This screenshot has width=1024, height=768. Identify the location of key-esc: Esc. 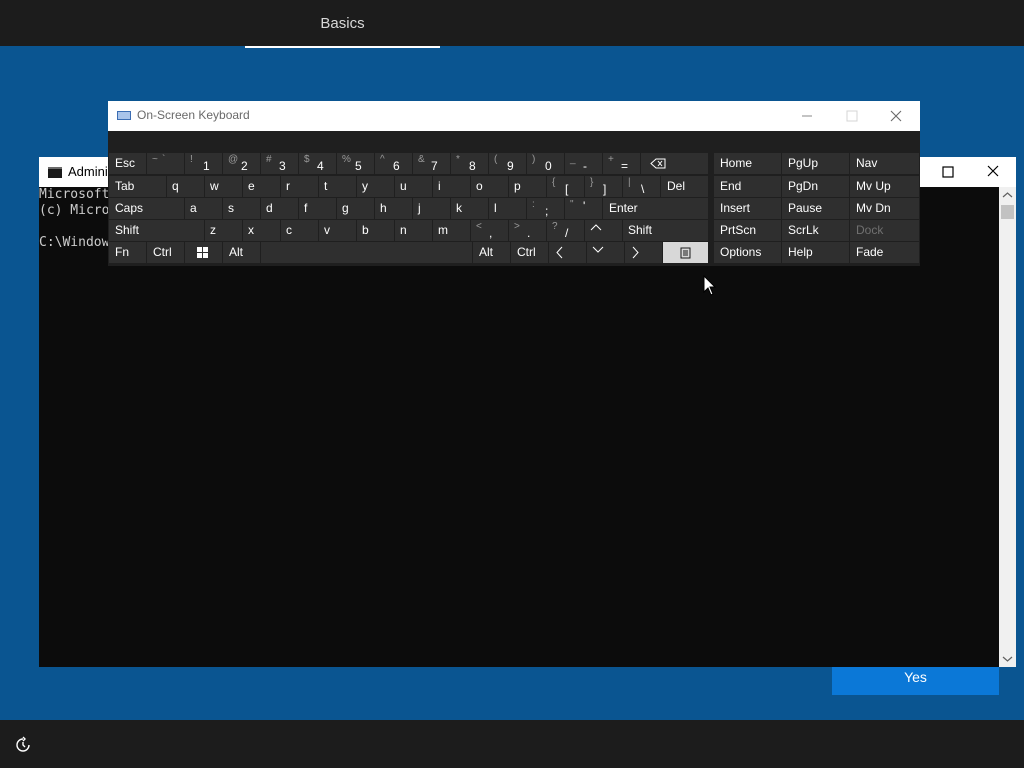
(127, 163).